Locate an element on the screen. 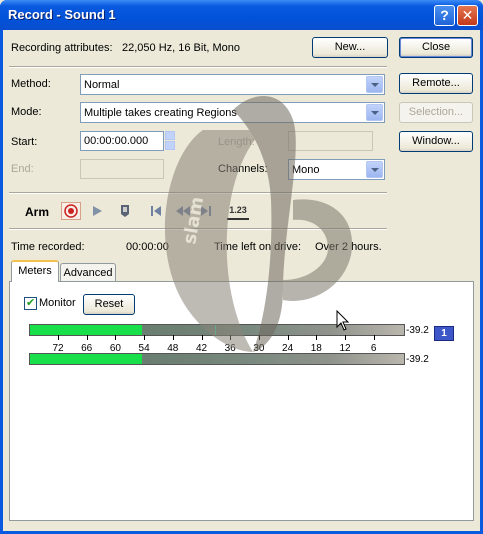  end-label: End: is located at coordinates (22, 169).